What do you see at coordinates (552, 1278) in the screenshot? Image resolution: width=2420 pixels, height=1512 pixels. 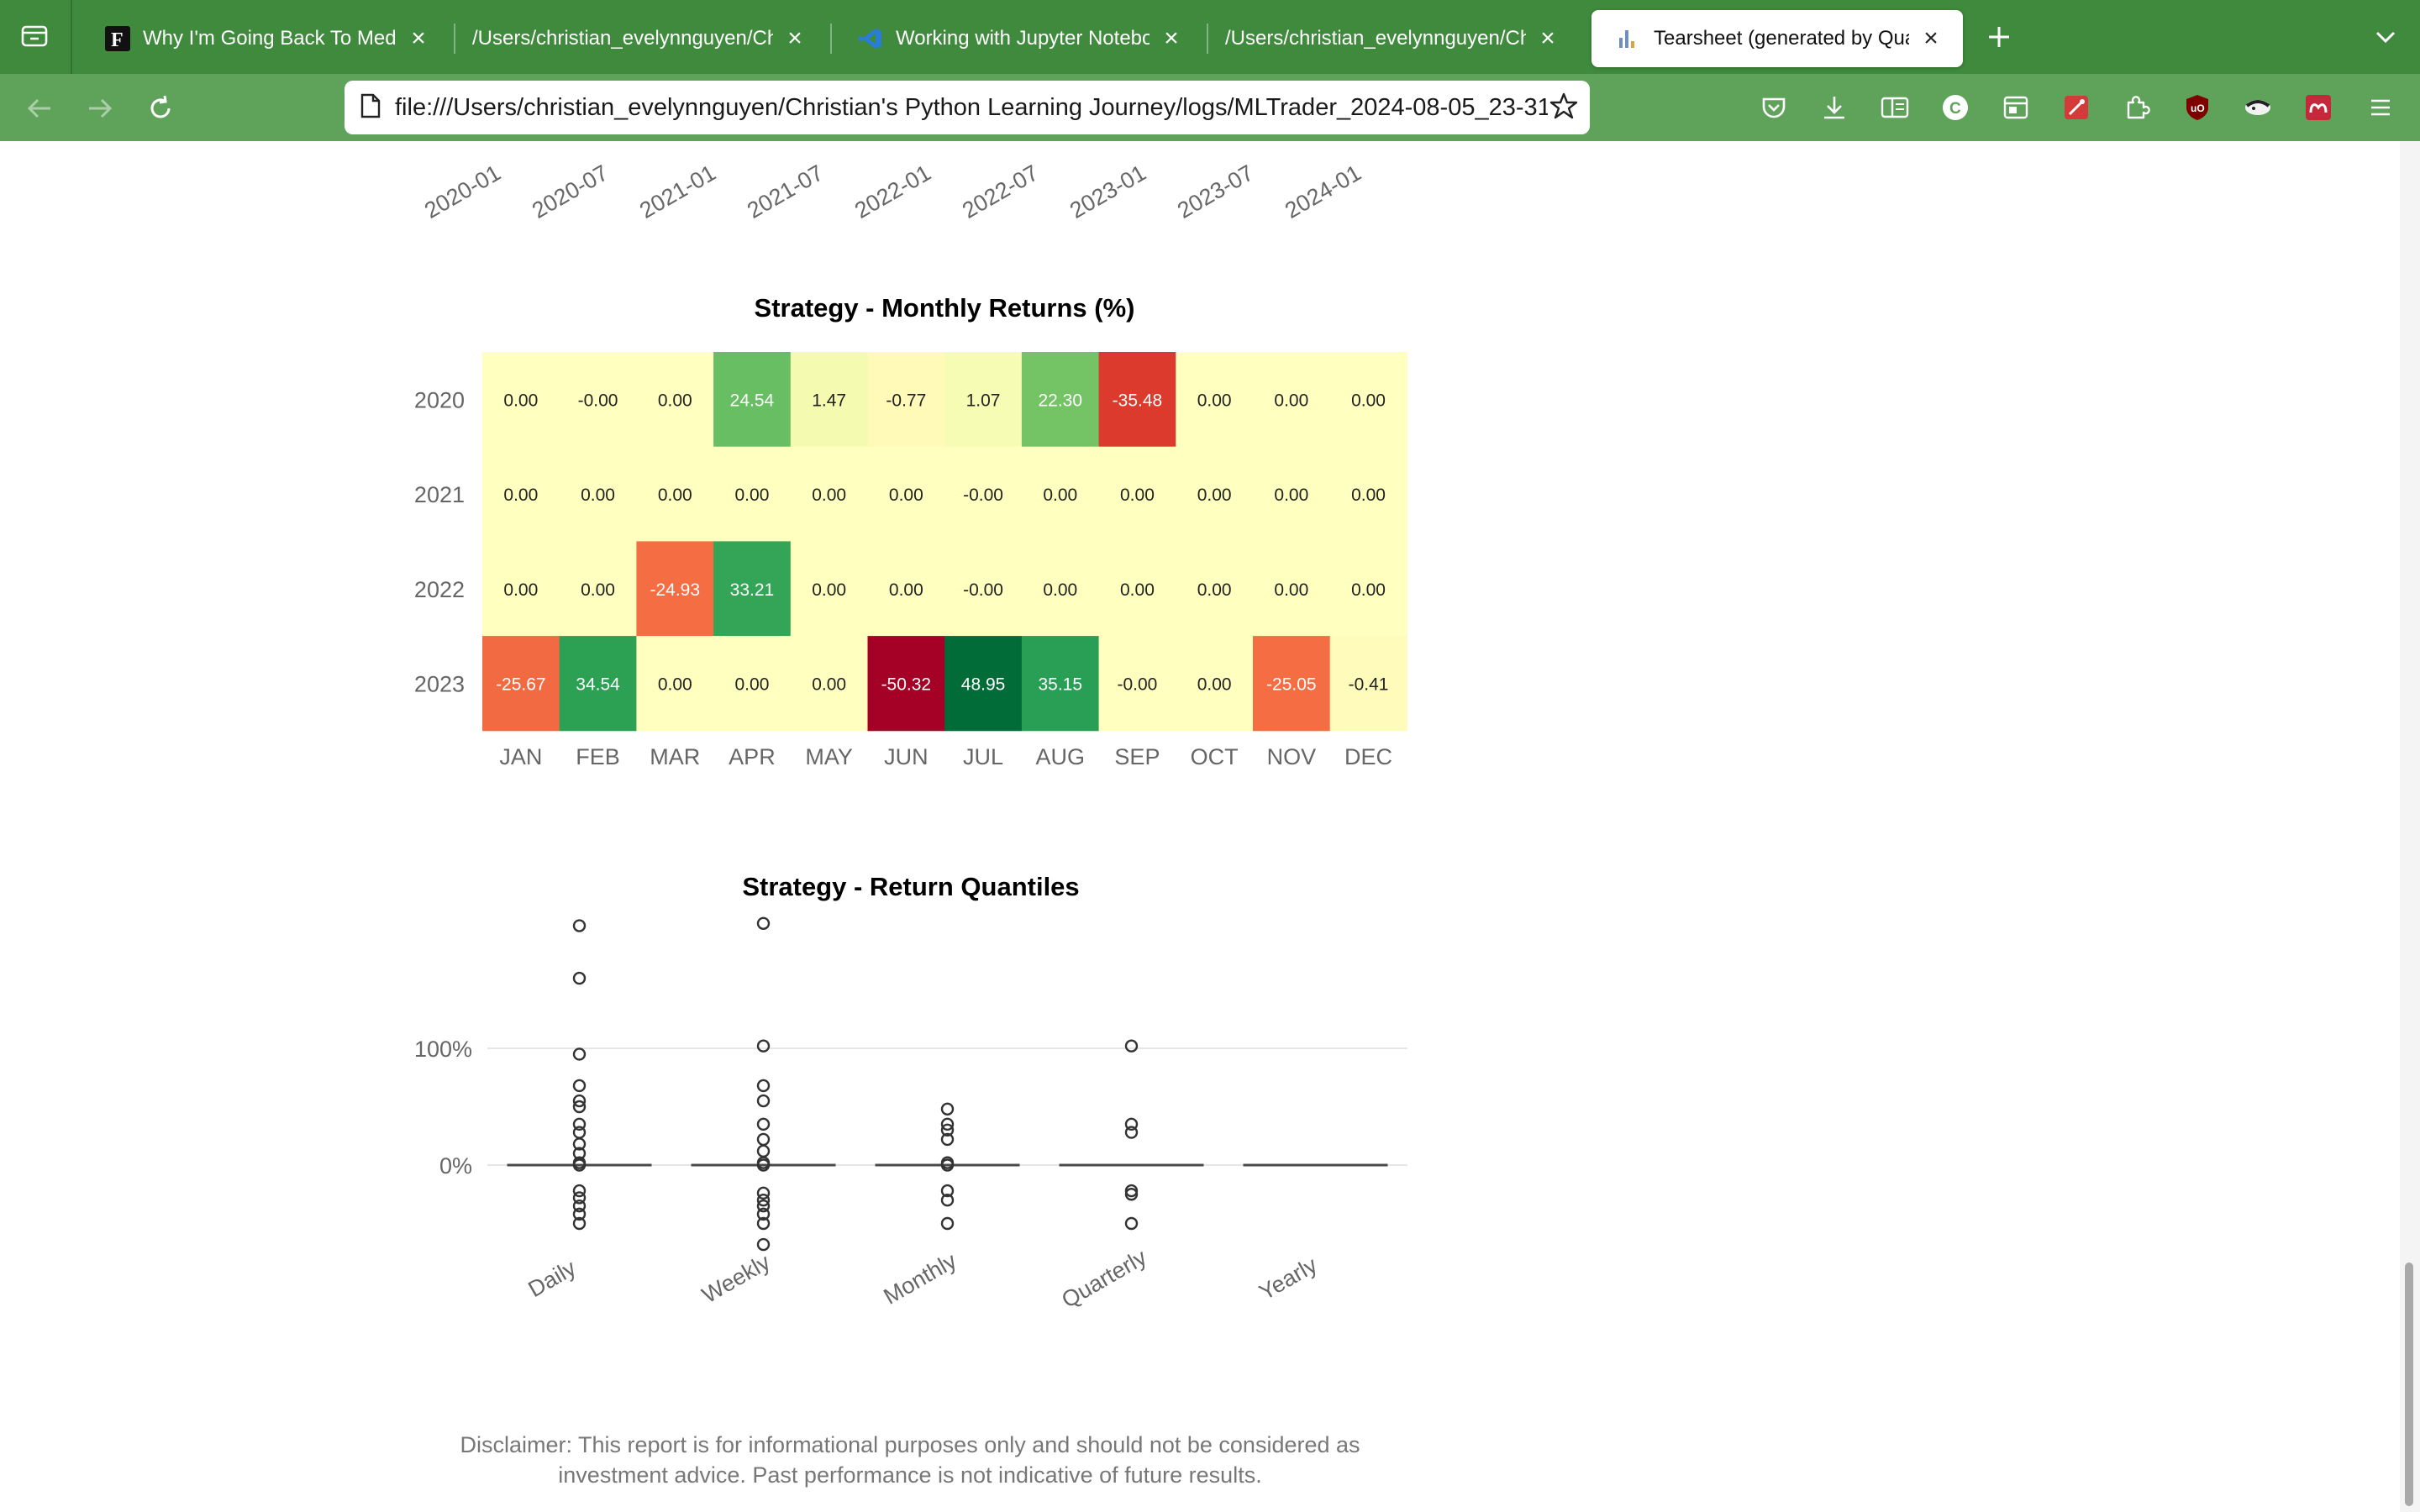 I see `category-label: Daily` at bounding box center [552, 1278].